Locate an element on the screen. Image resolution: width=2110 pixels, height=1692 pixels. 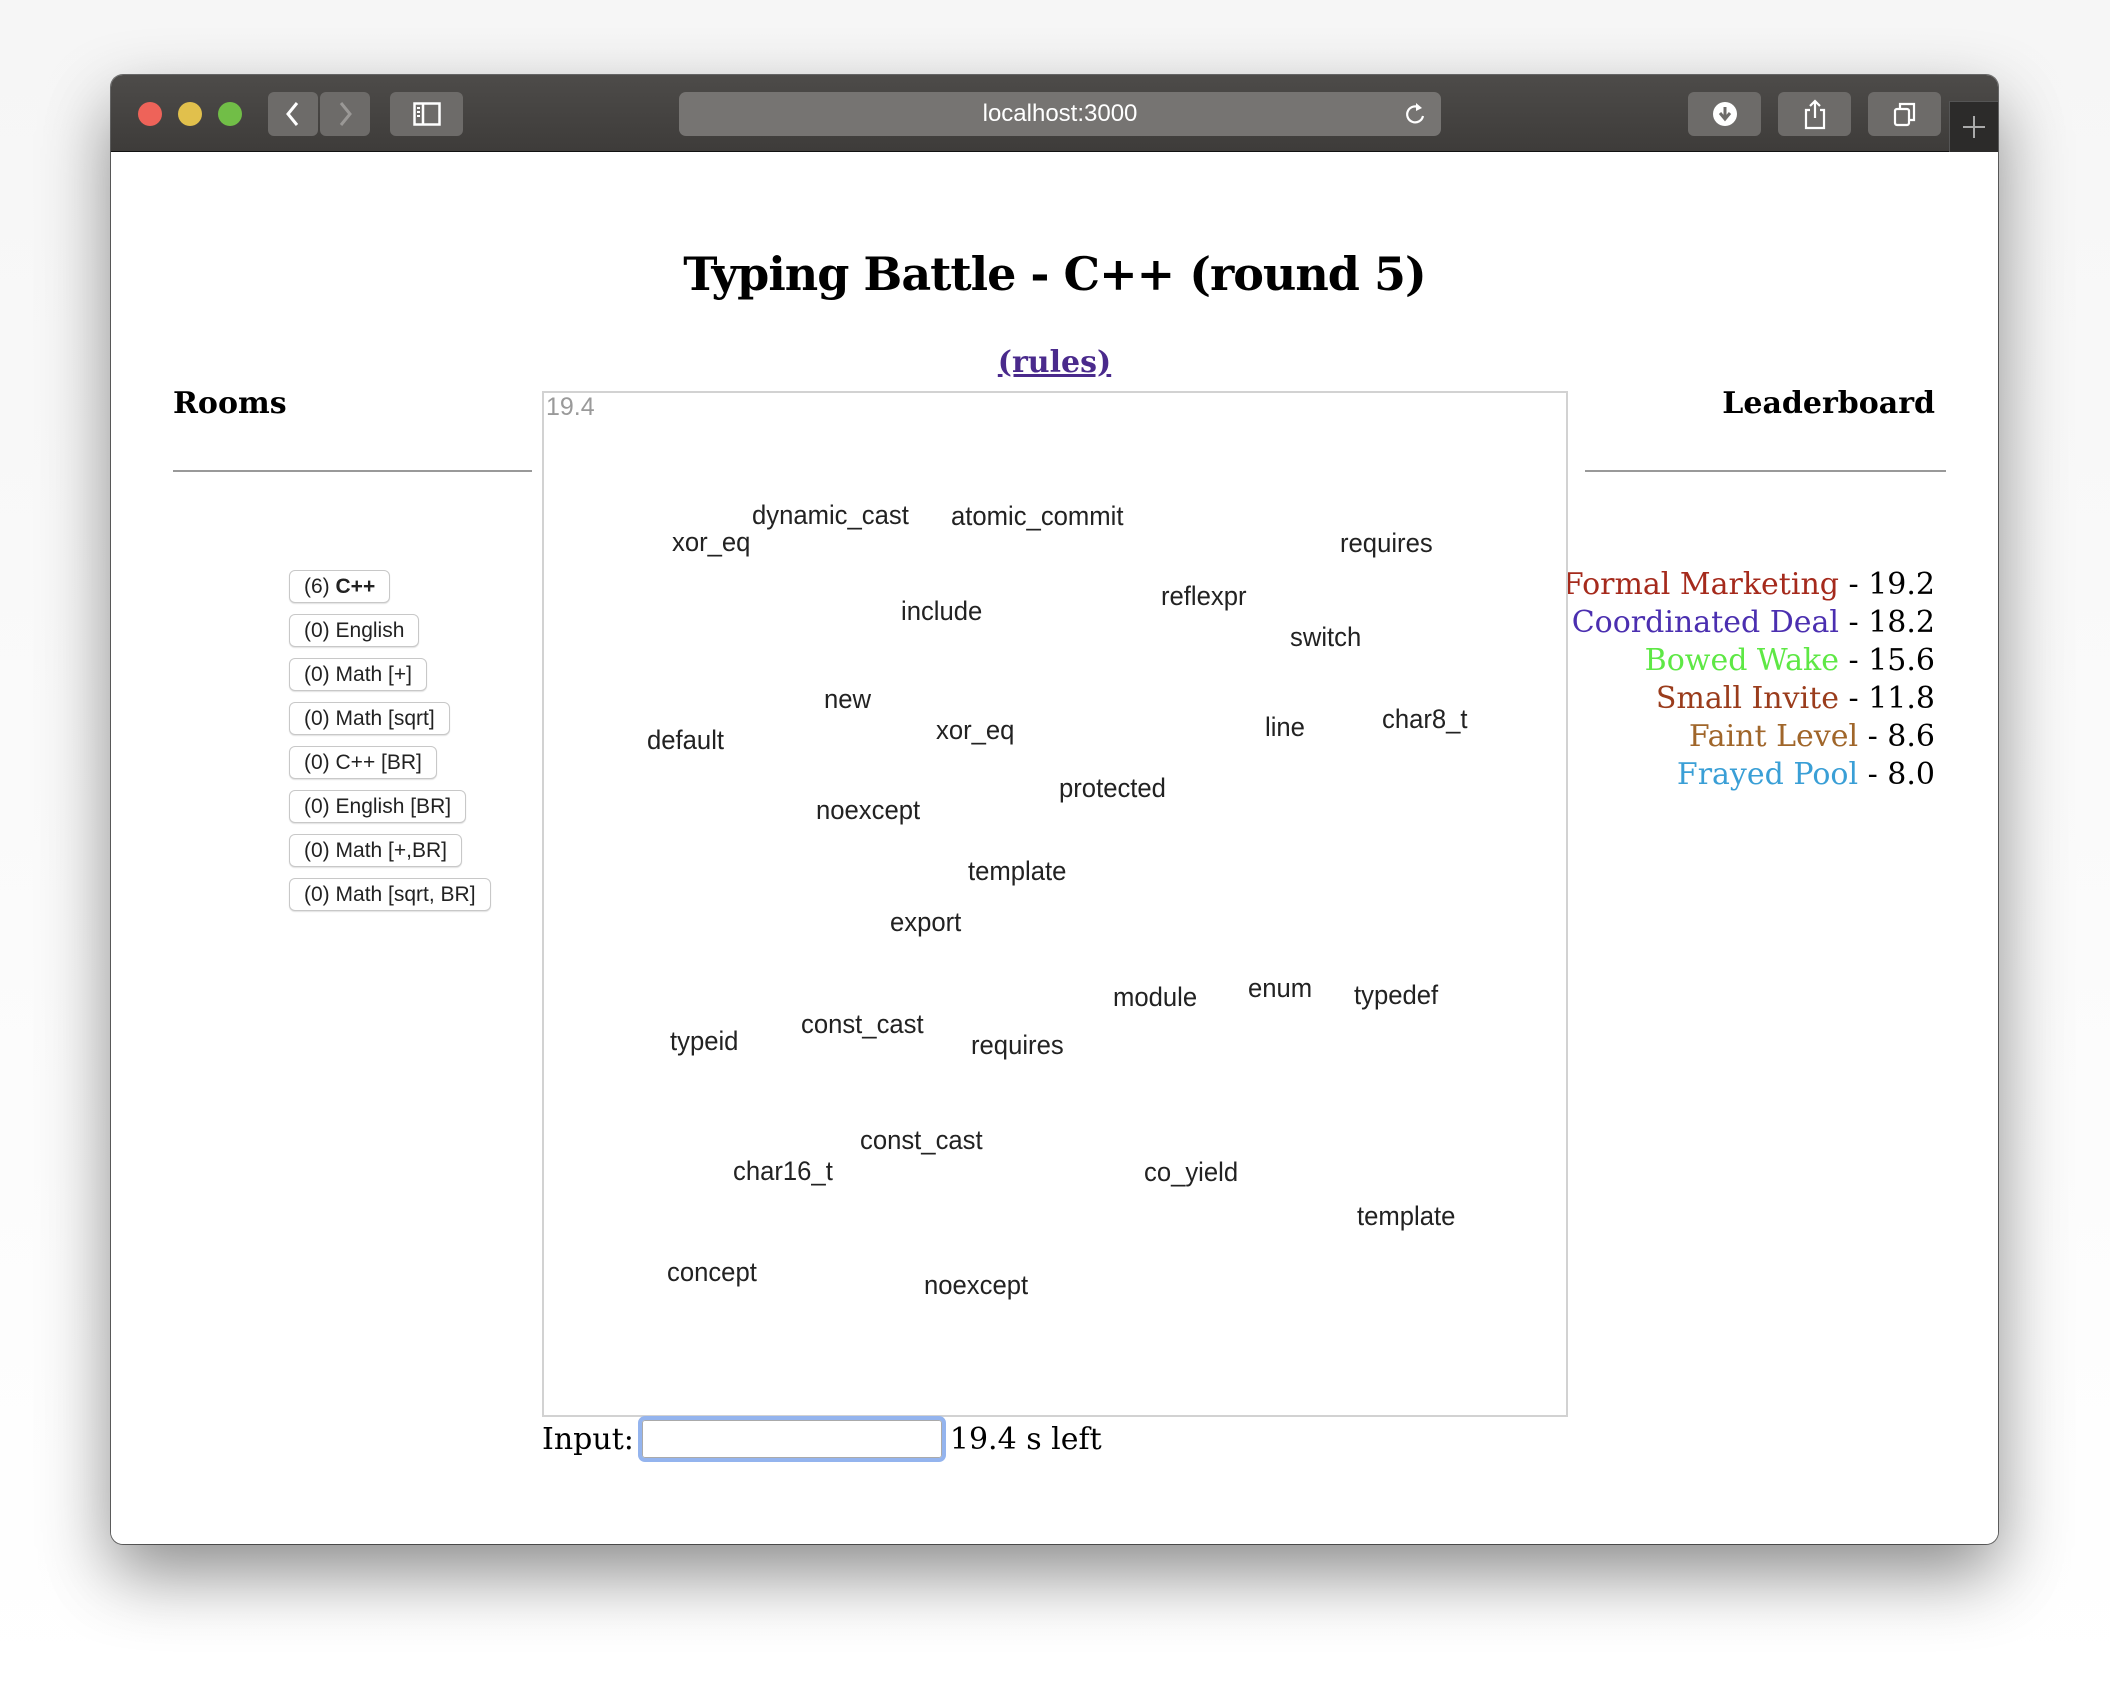
player-name: Small Invite is located at coordinates (1747, 698).